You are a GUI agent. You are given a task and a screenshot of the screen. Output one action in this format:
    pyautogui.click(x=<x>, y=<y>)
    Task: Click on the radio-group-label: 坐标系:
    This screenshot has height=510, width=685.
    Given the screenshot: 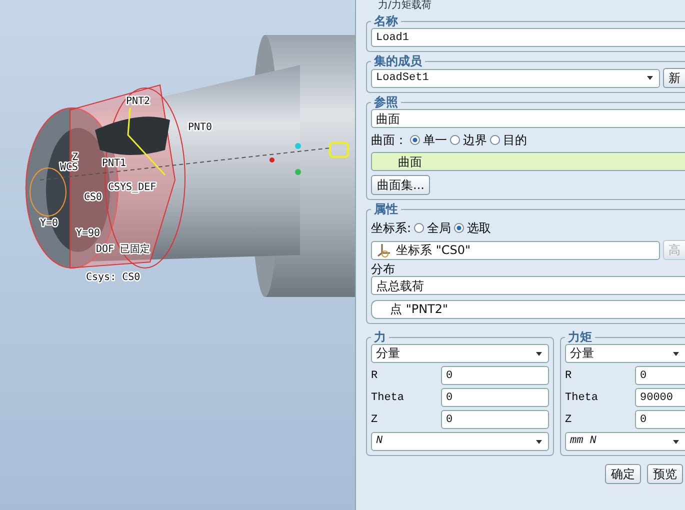 What is the action you would take?
    pyautogui.click(x=391, y=228)
    